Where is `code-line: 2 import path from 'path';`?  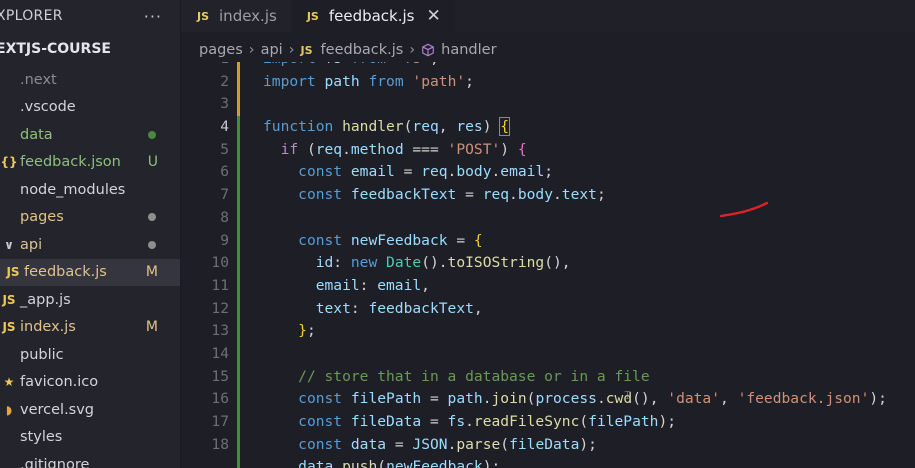 code-line: 2 import path from 'path'; is located at coordinates (548, 82).